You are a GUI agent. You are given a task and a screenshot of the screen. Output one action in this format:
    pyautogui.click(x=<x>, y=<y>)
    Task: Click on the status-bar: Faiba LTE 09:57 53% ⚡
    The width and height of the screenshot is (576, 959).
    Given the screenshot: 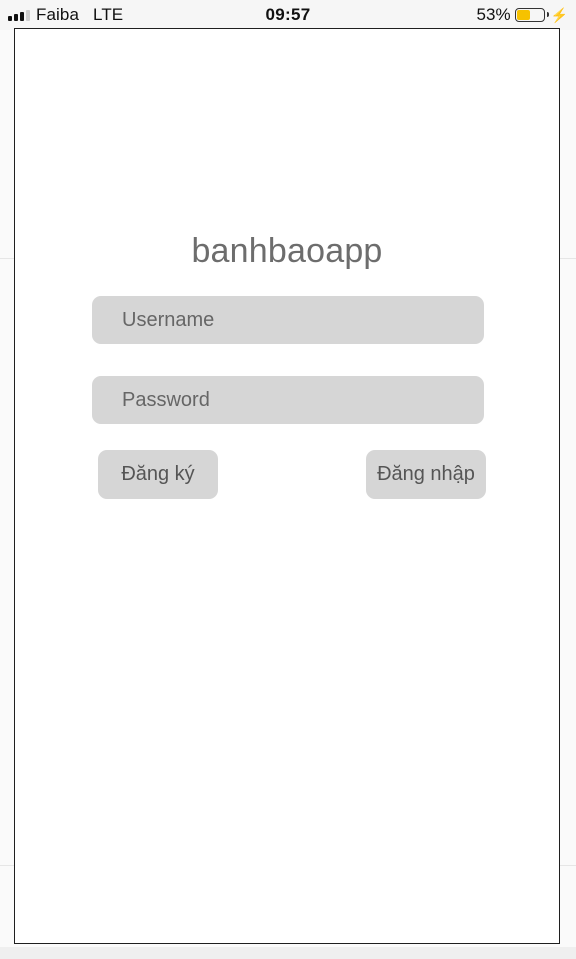 What is the action you would take?
    pyautogui.click(x=288, y=15)
    